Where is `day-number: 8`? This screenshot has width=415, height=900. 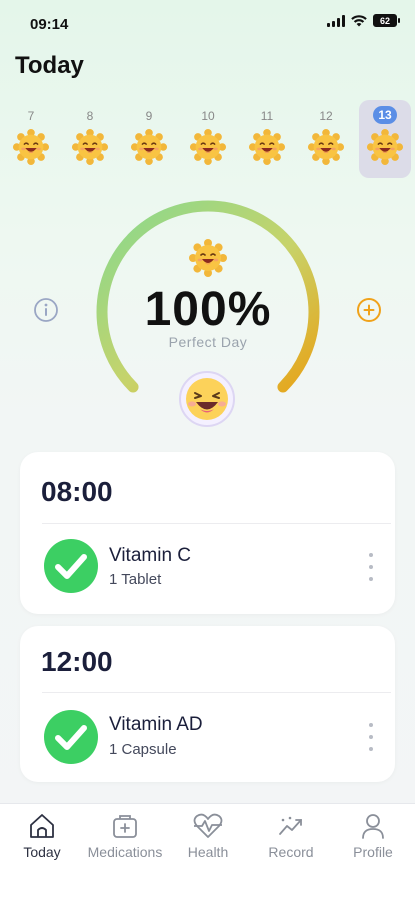 day-number: 8 is located at coordinates (90, 116).